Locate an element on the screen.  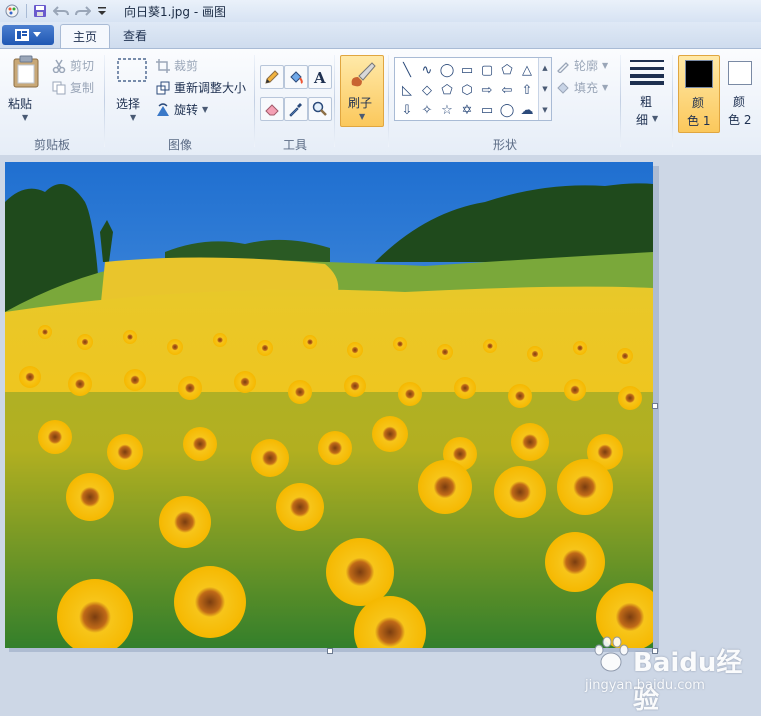
fill-tool is located at coordinates (296, 77).